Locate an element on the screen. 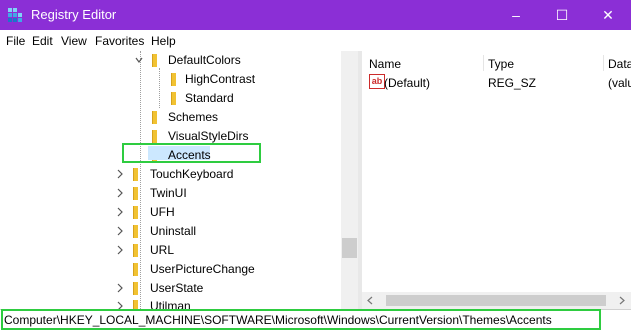  tree-item-touchkeyboard: TouchKeyboard is located at coordinates (170, 174).